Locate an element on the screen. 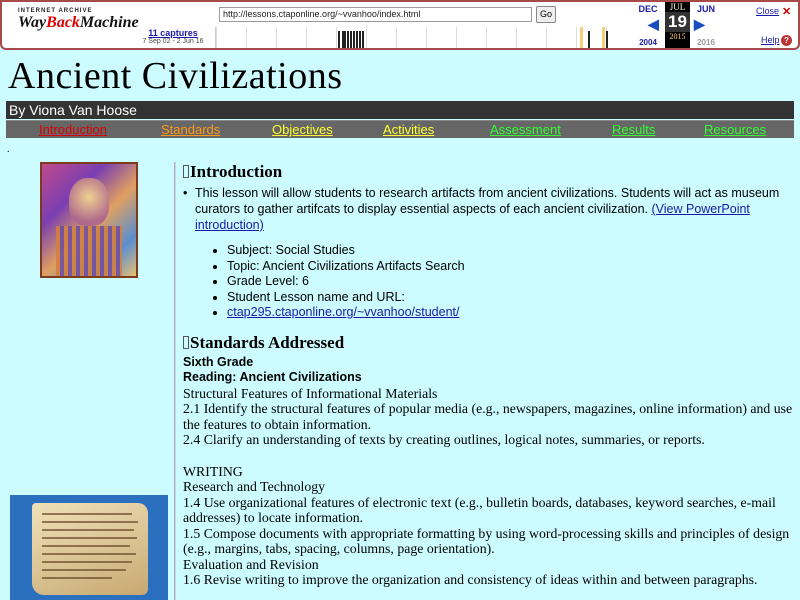 The height and width of the screenshot is (600, 800). current-year: 2015 is located at coordinates (677, 36).